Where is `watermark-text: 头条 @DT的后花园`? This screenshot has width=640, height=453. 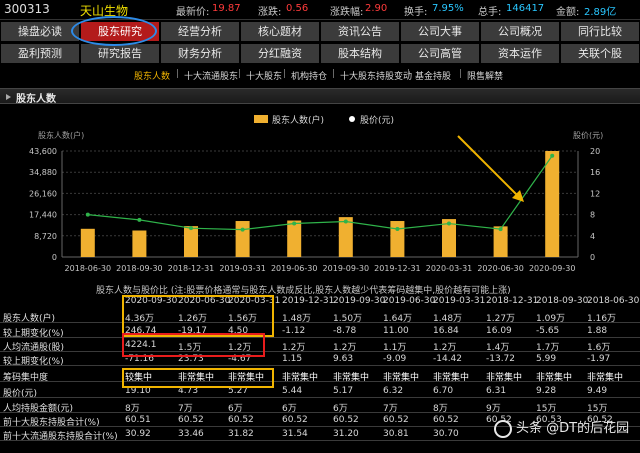
watermark-text: 头条 @DT的后花园 is located at coordinates (573, 428).